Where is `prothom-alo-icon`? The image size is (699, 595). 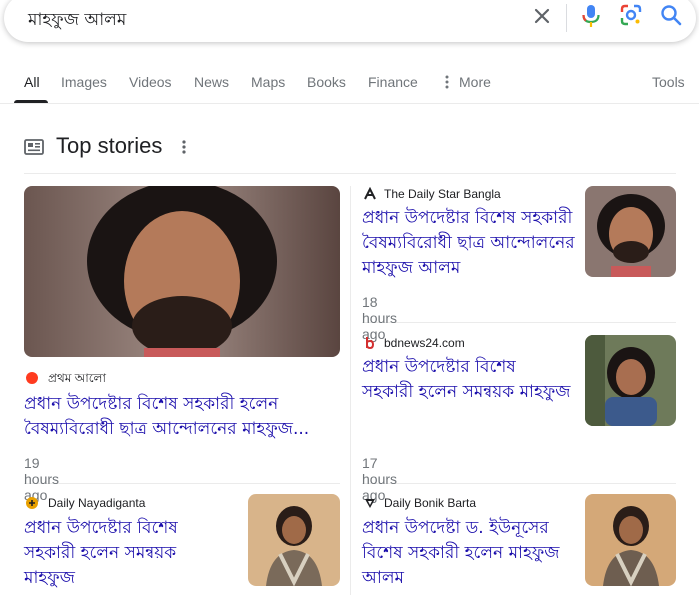
prothom-alo-icon is located at coordinates (32, 378).